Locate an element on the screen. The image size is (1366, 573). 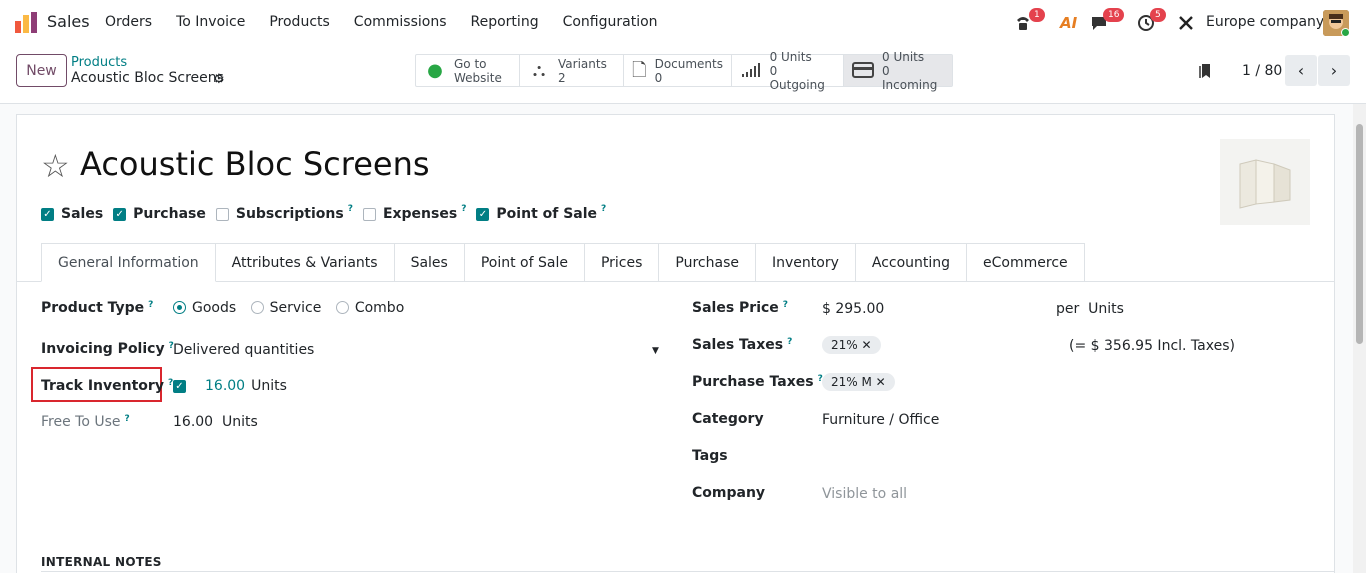
phone-systray: 1 is located at coordinates (1029, 22).